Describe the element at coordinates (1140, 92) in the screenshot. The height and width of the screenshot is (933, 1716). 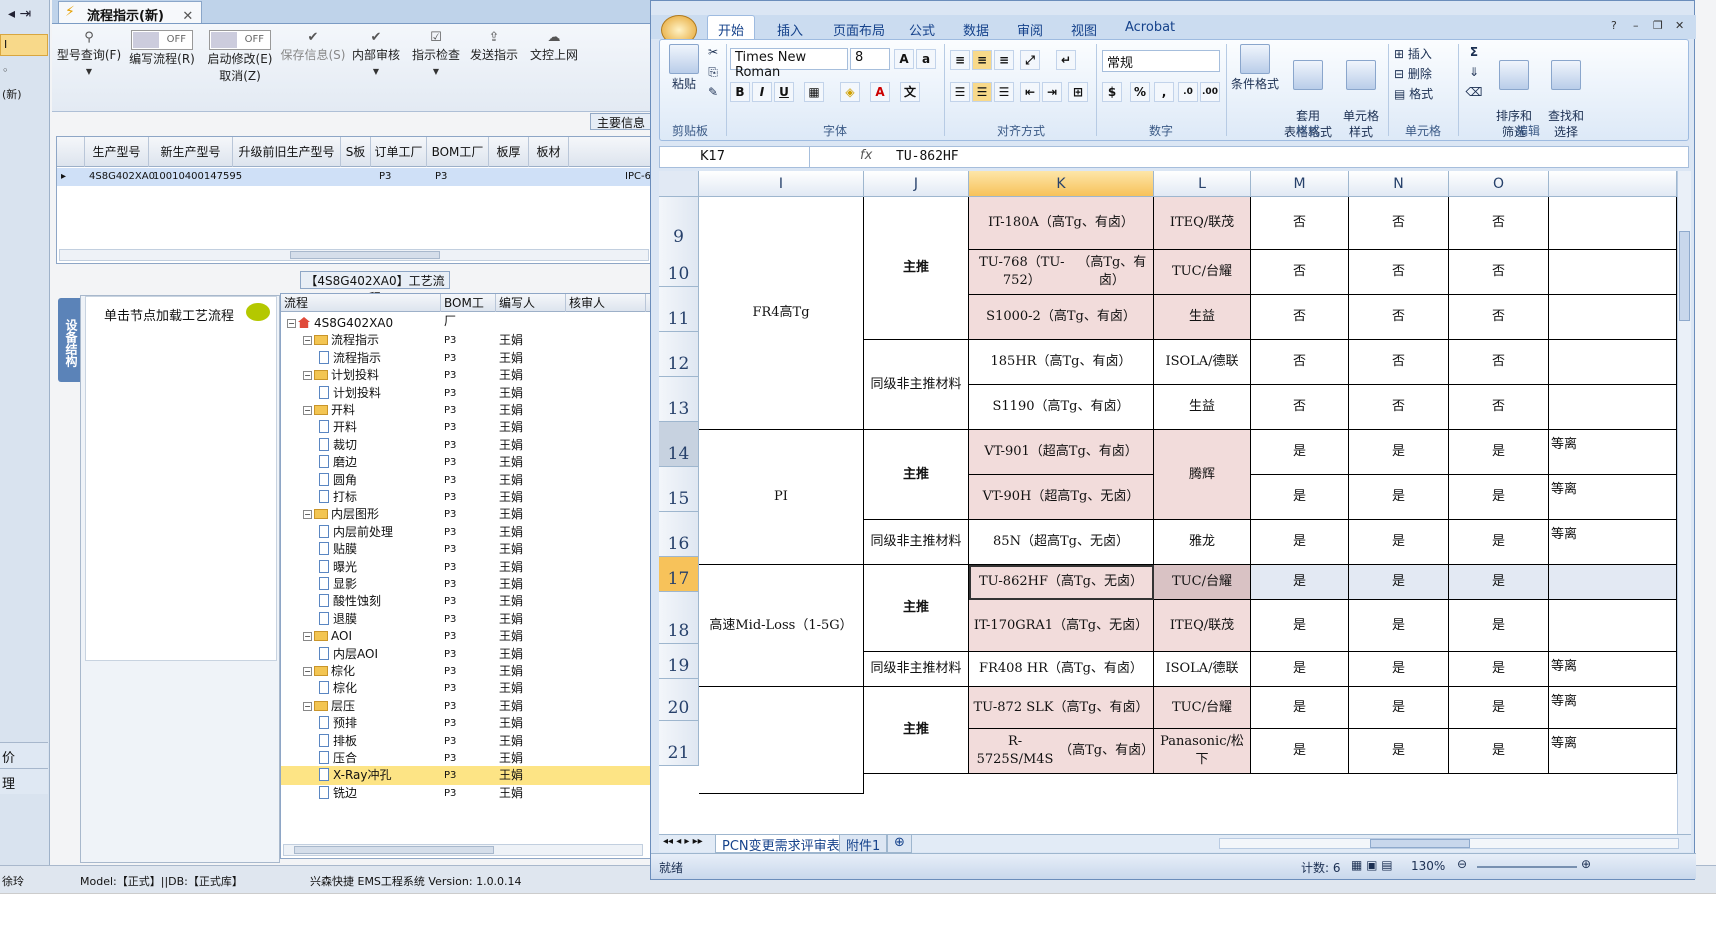
I see `percent-icon: %` at that location.